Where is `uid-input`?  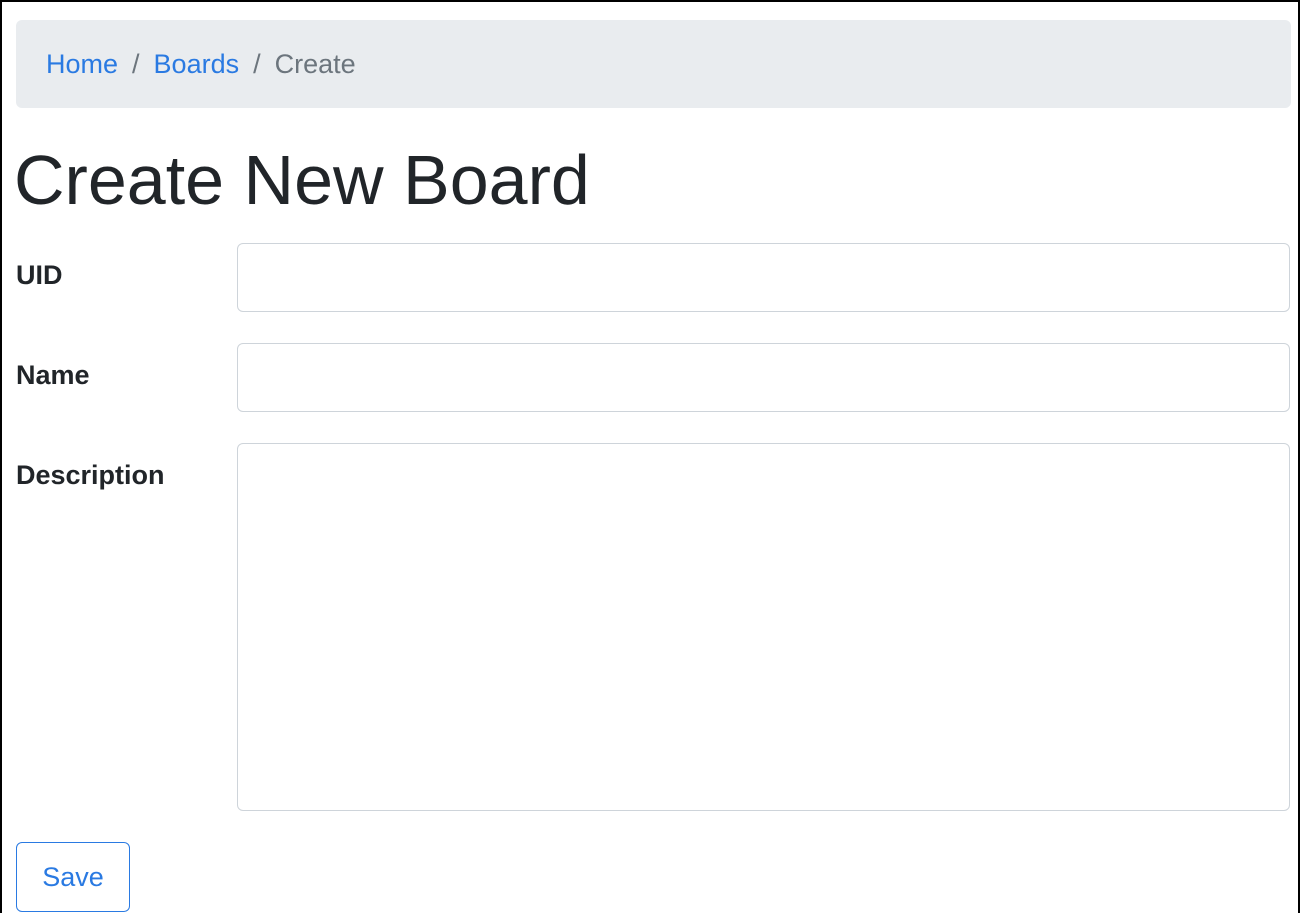
uid-input is located at coordinates (763, 277).